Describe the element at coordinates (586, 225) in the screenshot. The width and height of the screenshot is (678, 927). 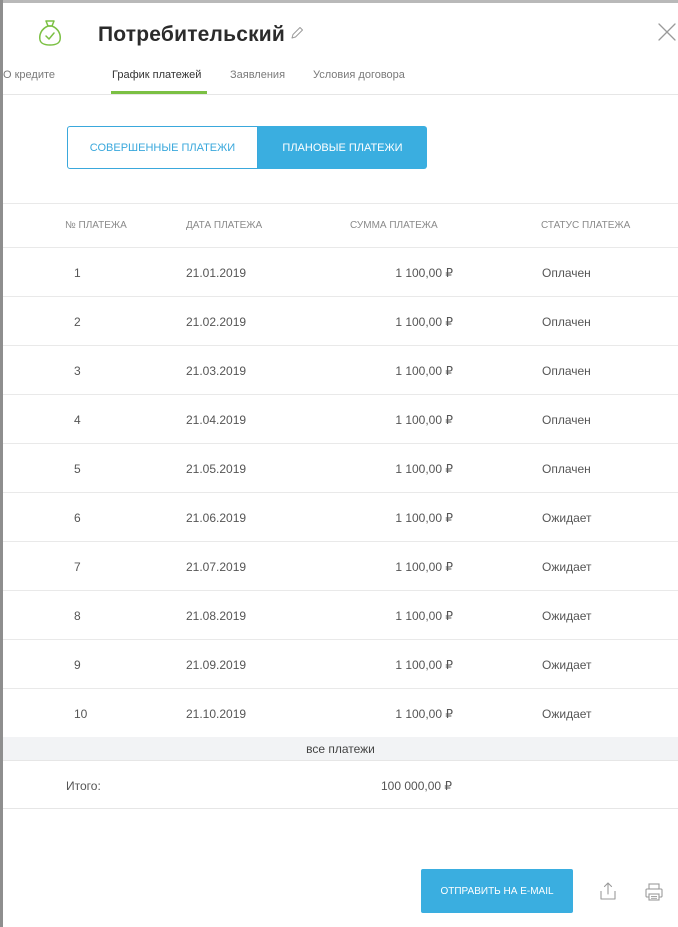
I see `header-payment-status: Статус платежа` at that location.